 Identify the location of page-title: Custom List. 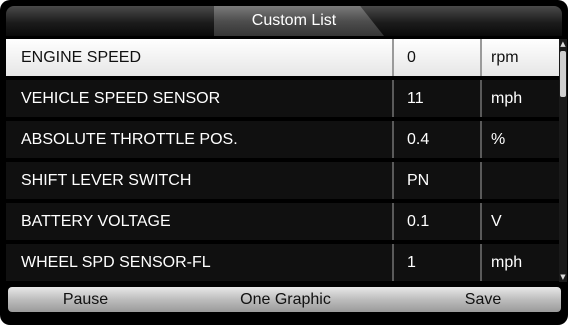
(294, 20).